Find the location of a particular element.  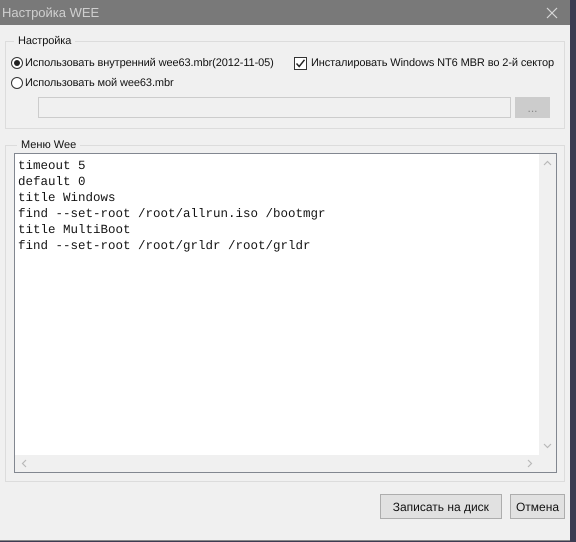

checkbox-label: Инсталировать Windows NT6 MBR во 2-й сектор is located at coordinates (432, 63).